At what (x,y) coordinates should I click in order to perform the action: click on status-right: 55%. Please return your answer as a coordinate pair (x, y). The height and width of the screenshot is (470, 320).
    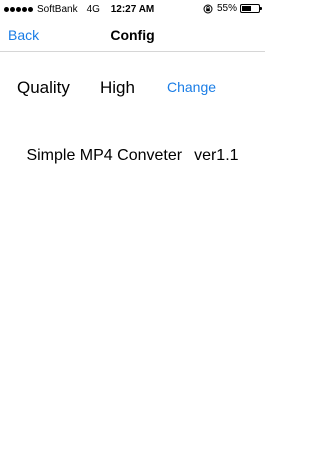
    Looking at the image, I should click on (232, 8).